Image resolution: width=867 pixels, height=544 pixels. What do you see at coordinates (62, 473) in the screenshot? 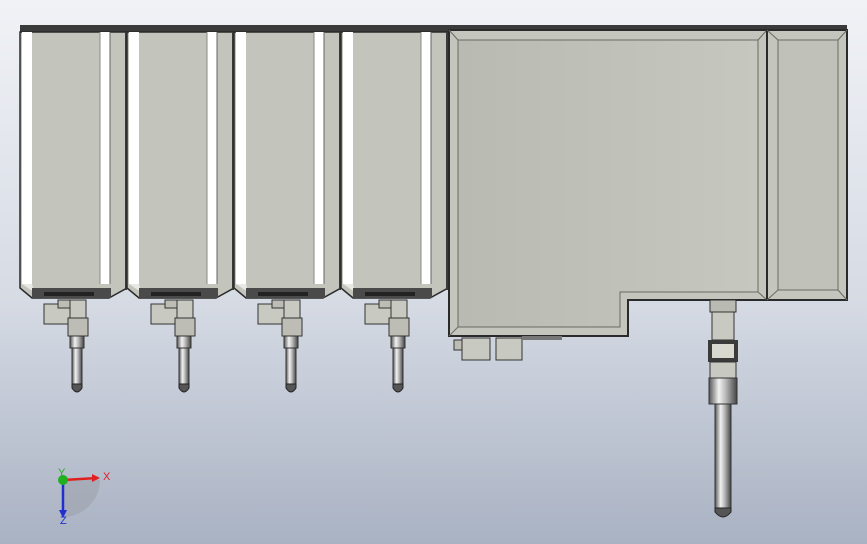
I see `triad-y-label: Y` at bounding box center [62, 473].